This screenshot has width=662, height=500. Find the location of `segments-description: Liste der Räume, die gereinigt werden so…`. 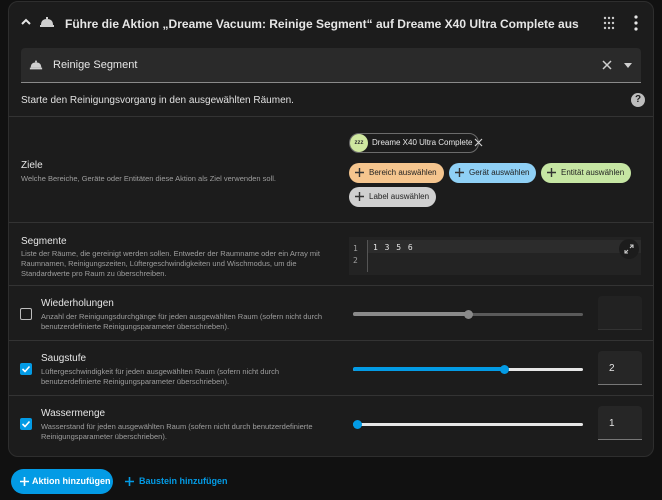

segments-description: Liste der Räume, die gereinigt werden so… is located at coordinates (170, 263).